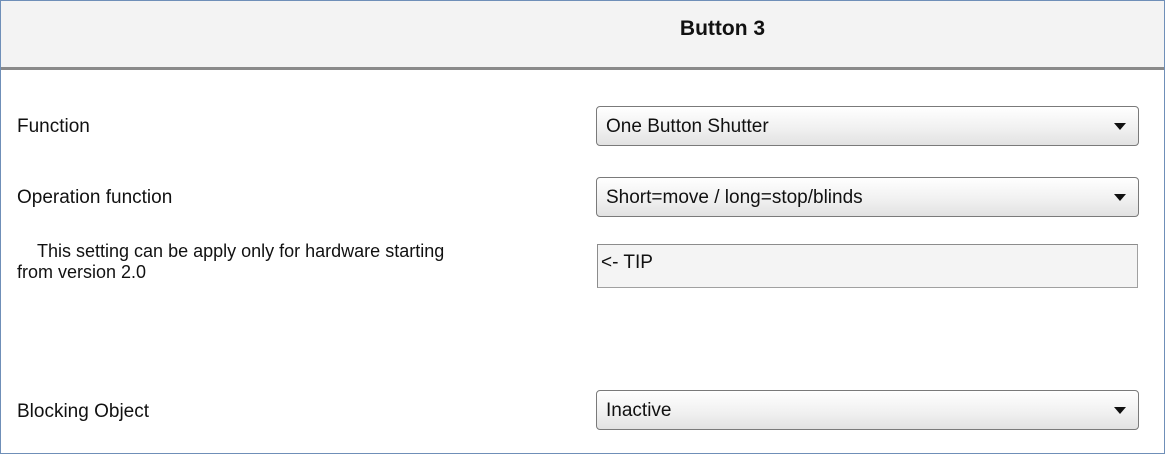 Image resolution: width=1165 pixels, height=454 pixels. What do you see at coordinates (582, 68) in the screenshot?
I see `header-separator` at bounding box center [582, 68].